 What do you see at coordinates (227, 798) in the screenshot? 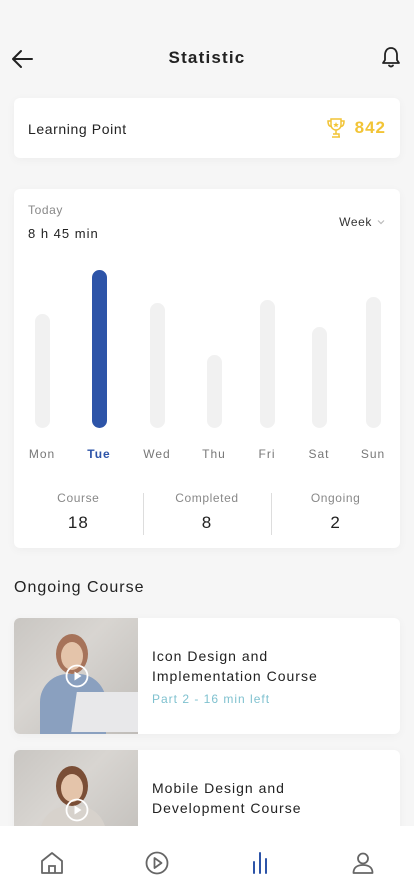
I see `course-title: Mobile Design and Development Course` at bounding box center [227, 798].